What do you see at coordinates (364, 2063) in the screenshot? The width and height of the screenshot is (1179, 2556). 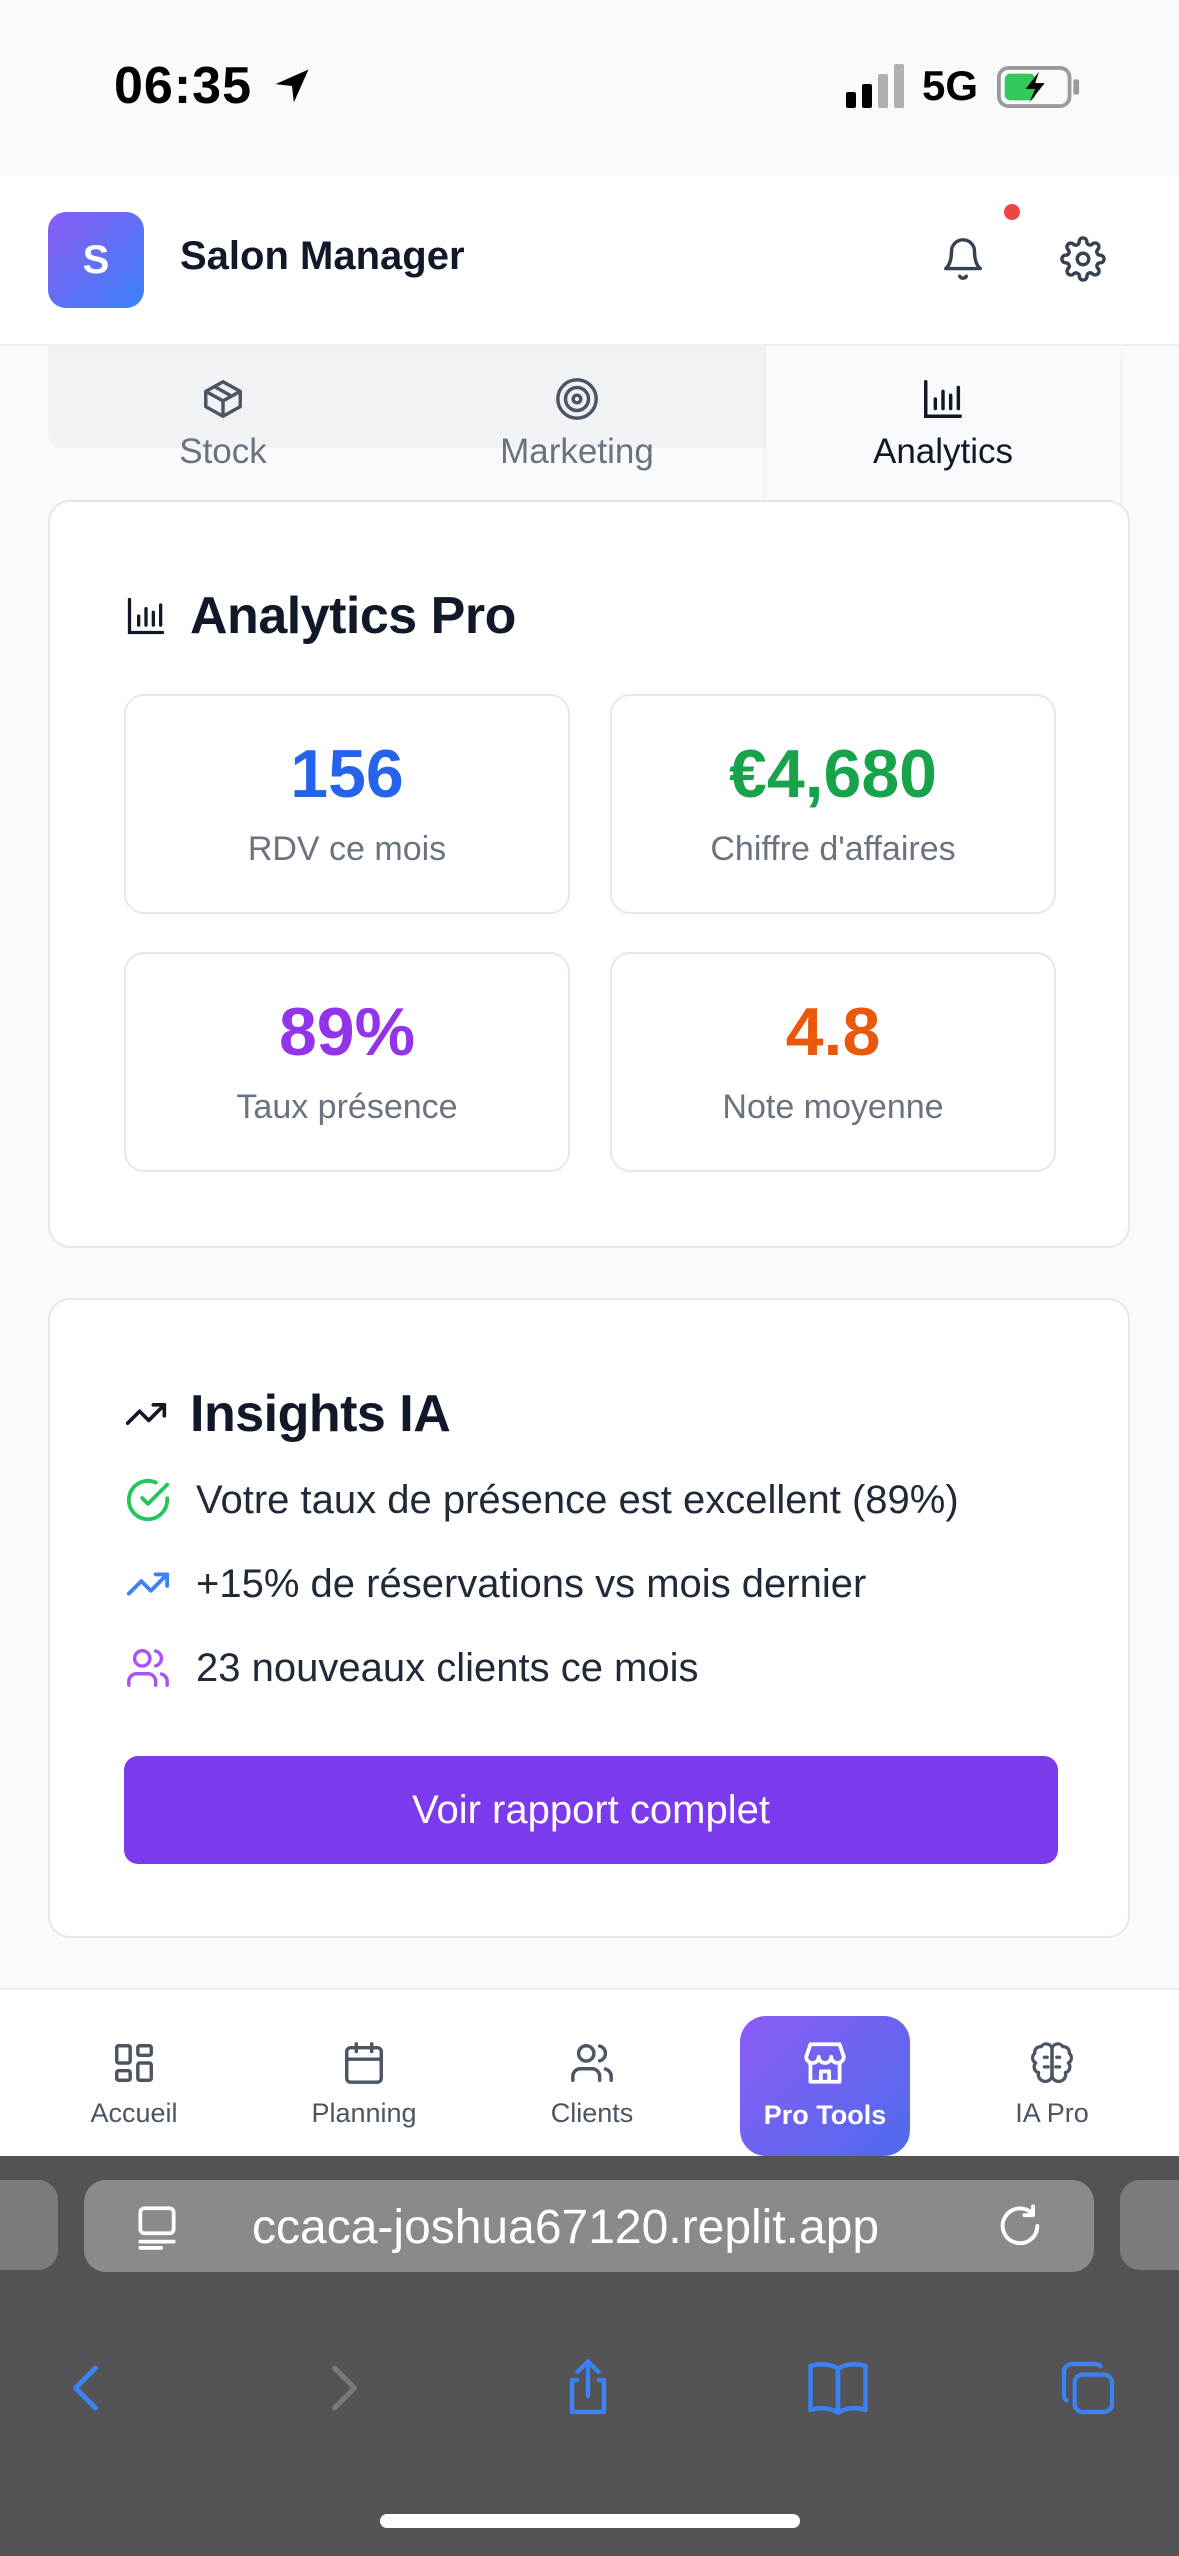 I see `calendar-icon` at bounding box center [364, 2063].